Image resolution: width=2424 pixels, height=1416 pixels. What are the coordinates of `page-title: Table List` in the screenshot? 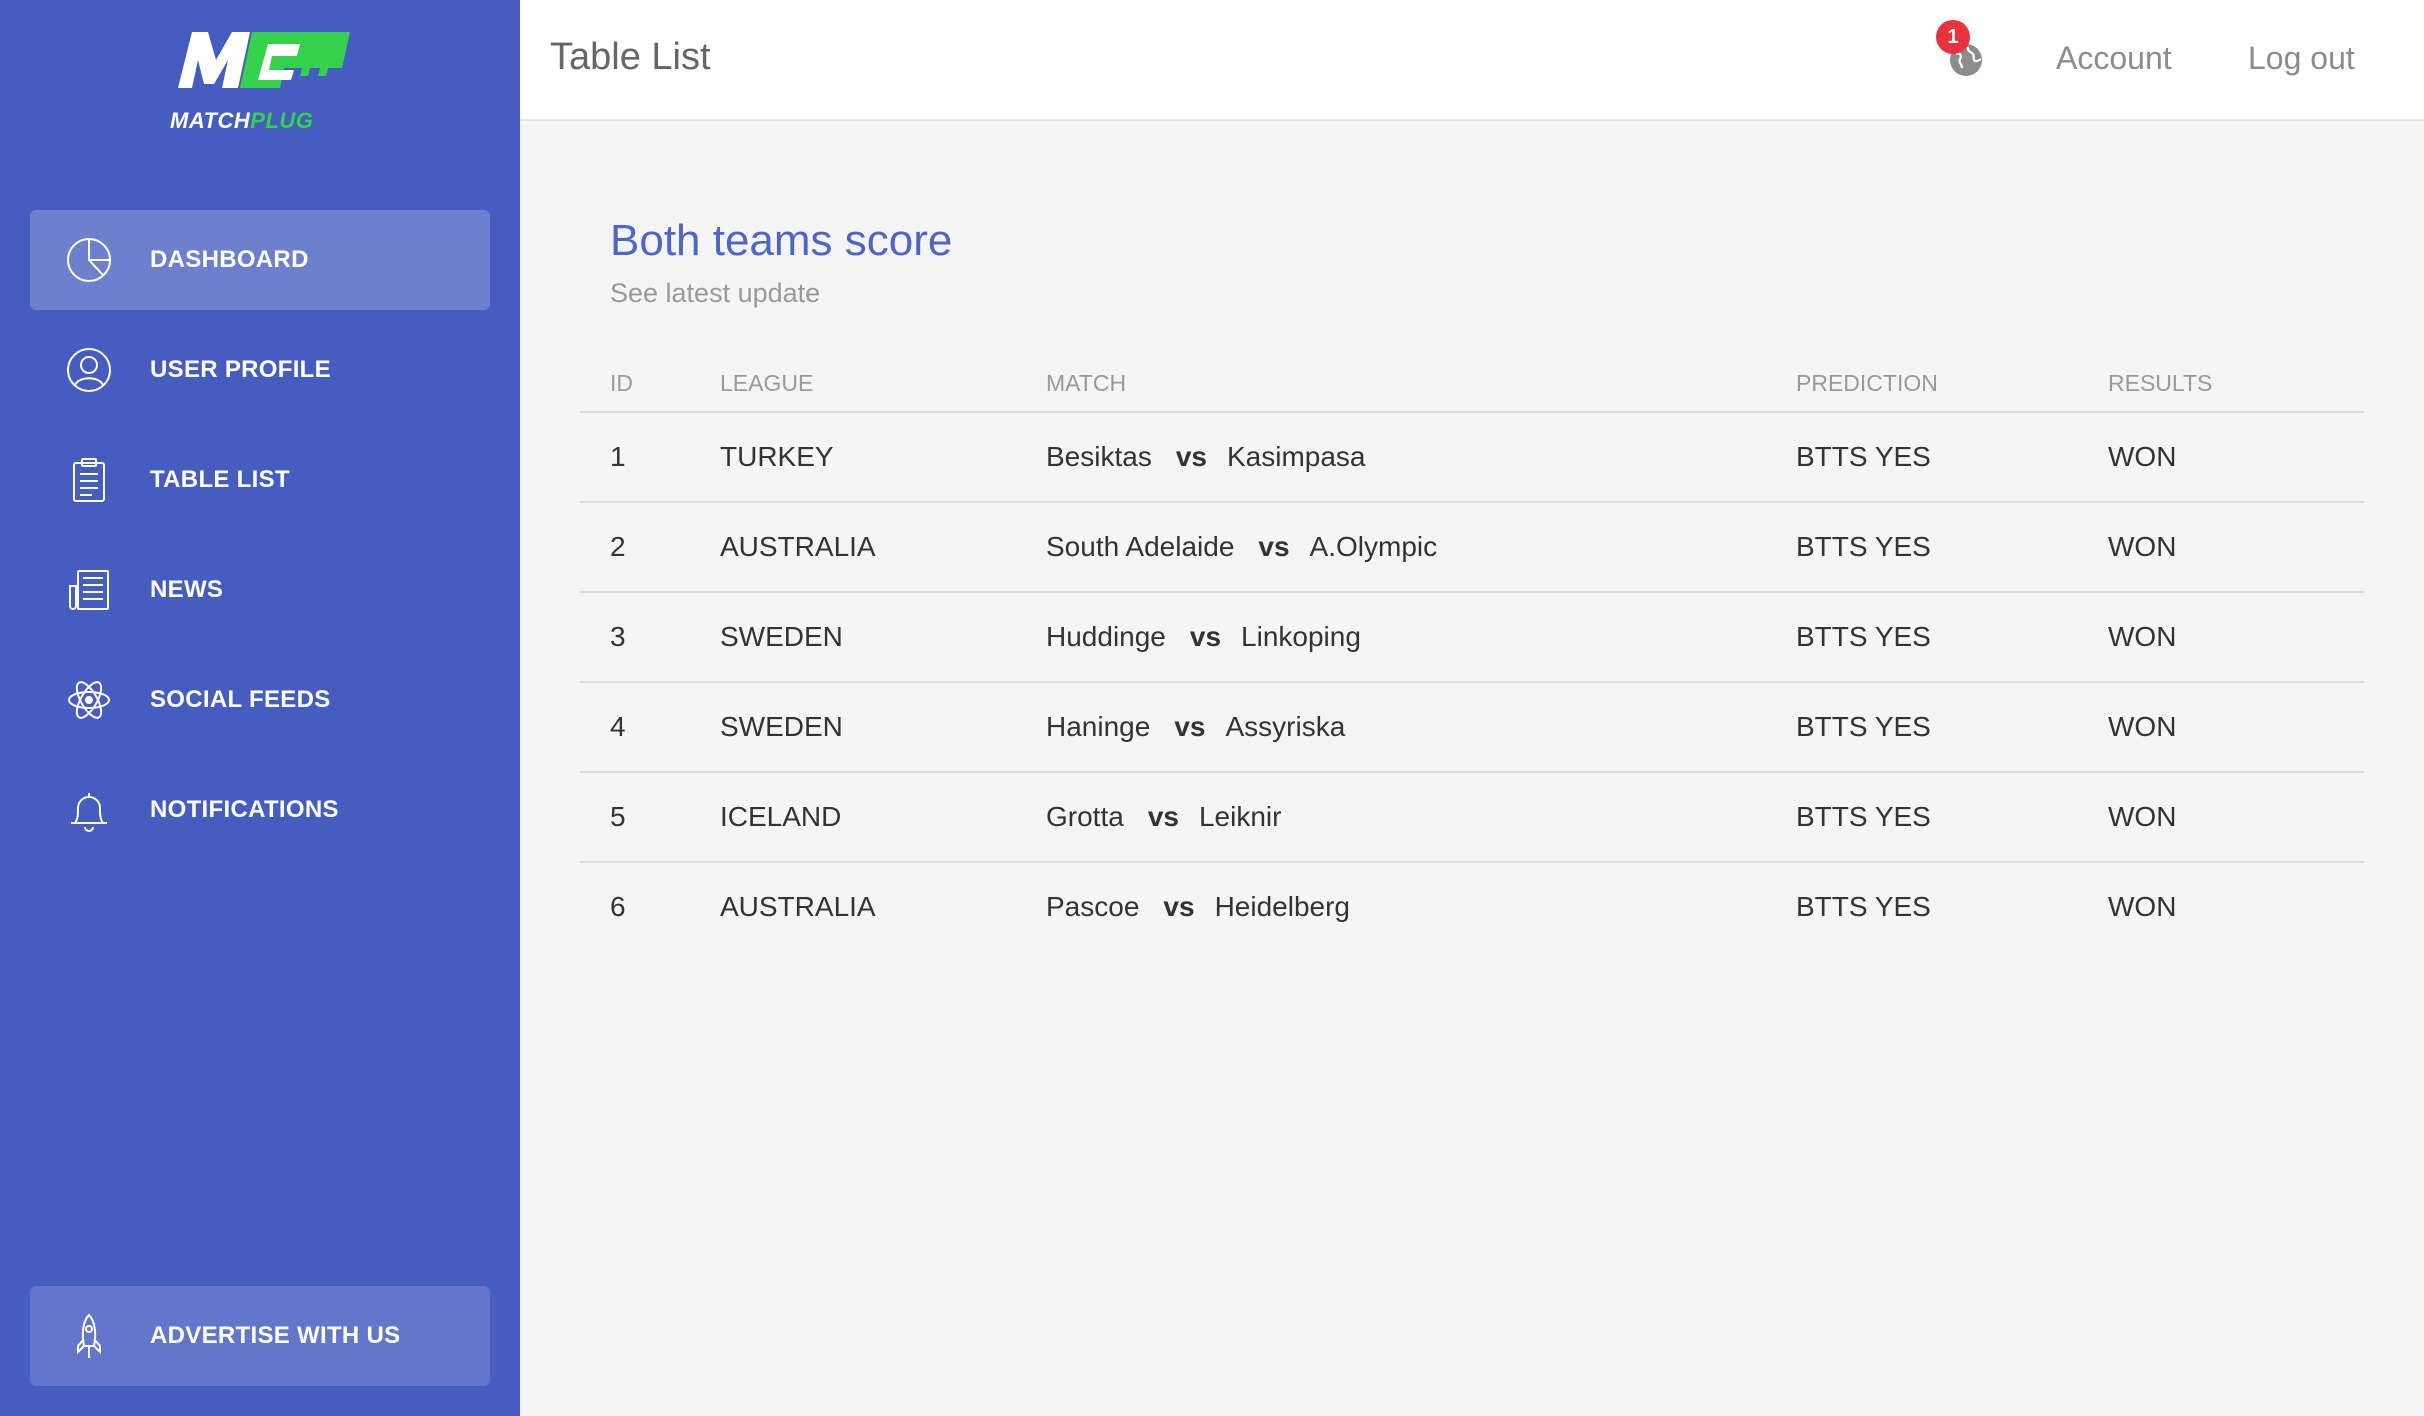 It's located at (630, 57).